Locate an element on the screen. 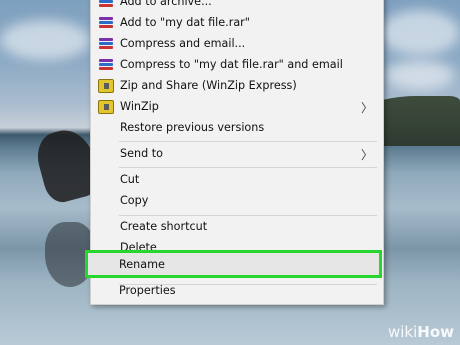 The width and height of the screenshot is (460, 345). menu-item-label: Rename is located at coordinates (142, 264).